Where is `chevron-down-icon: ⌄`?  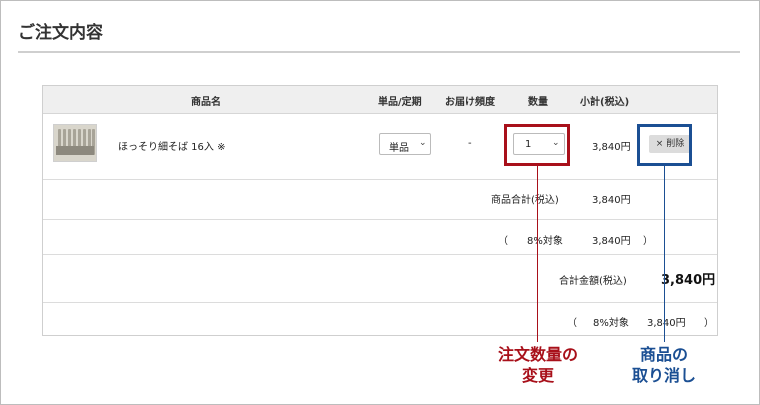 chevron-down-icon: ⌄ is located at coordinates (423, 143).